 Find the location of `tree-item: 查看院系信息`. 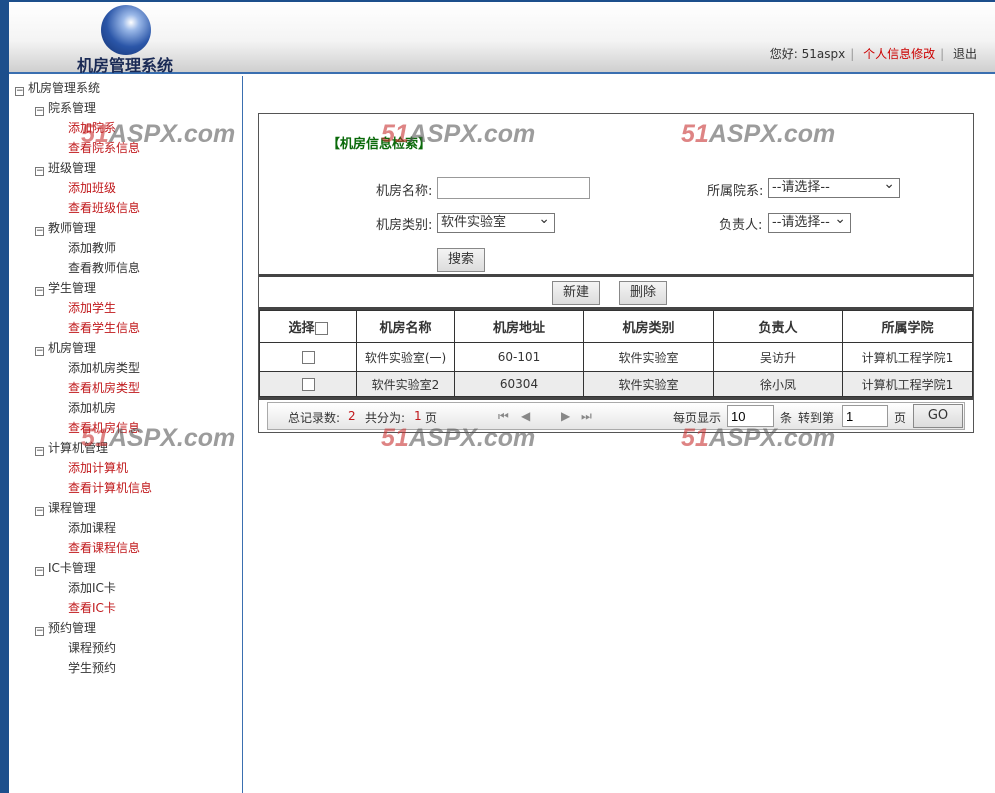

tree-item: 查看院系信息 is located at coordinates (125, 148).